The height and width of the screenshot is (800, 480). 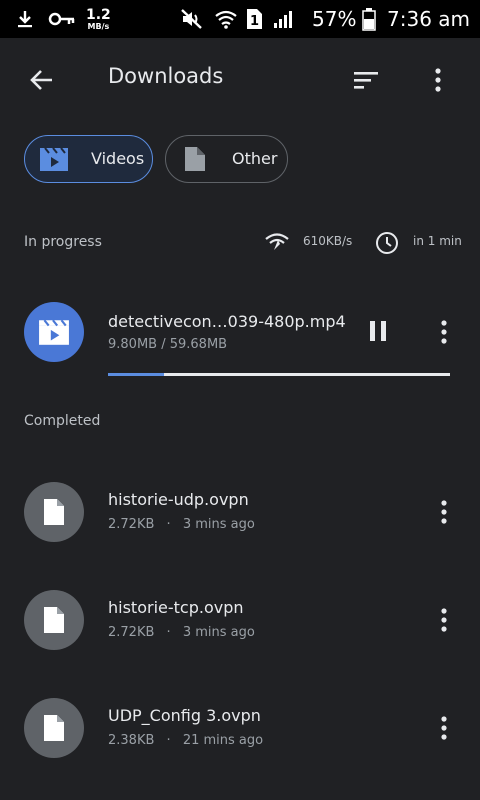 I want to click on sim-badge-number: 1, so click(x=254, y=21).